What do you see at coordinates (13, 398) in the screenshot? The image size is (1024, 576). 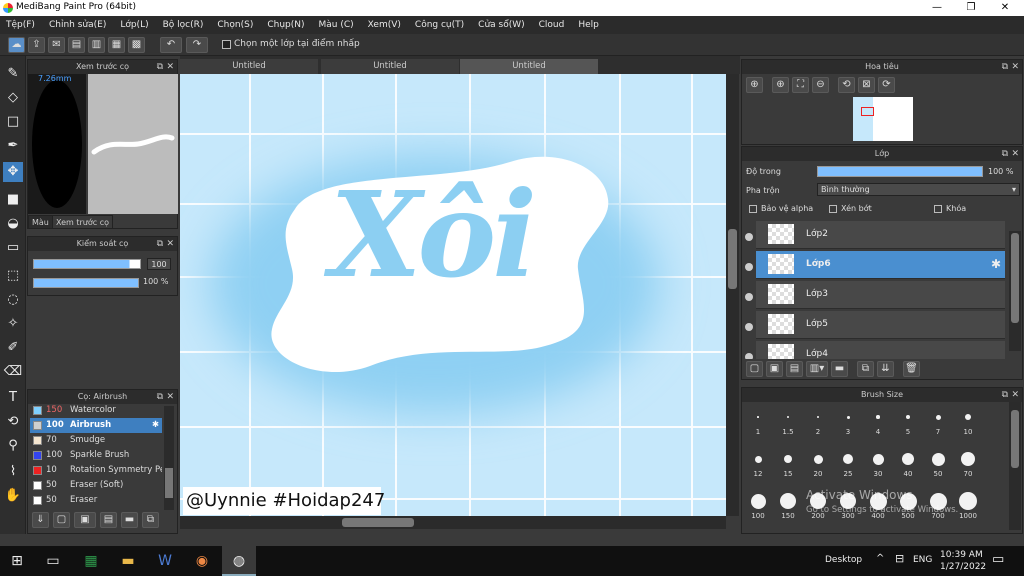 I see `text-tool-icon: T` at bounding box center [13, 398].